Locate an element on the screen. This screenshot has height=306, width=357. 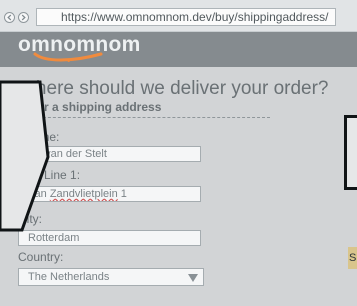
city-value: Rotterdam is located at coordinates (54, 238).